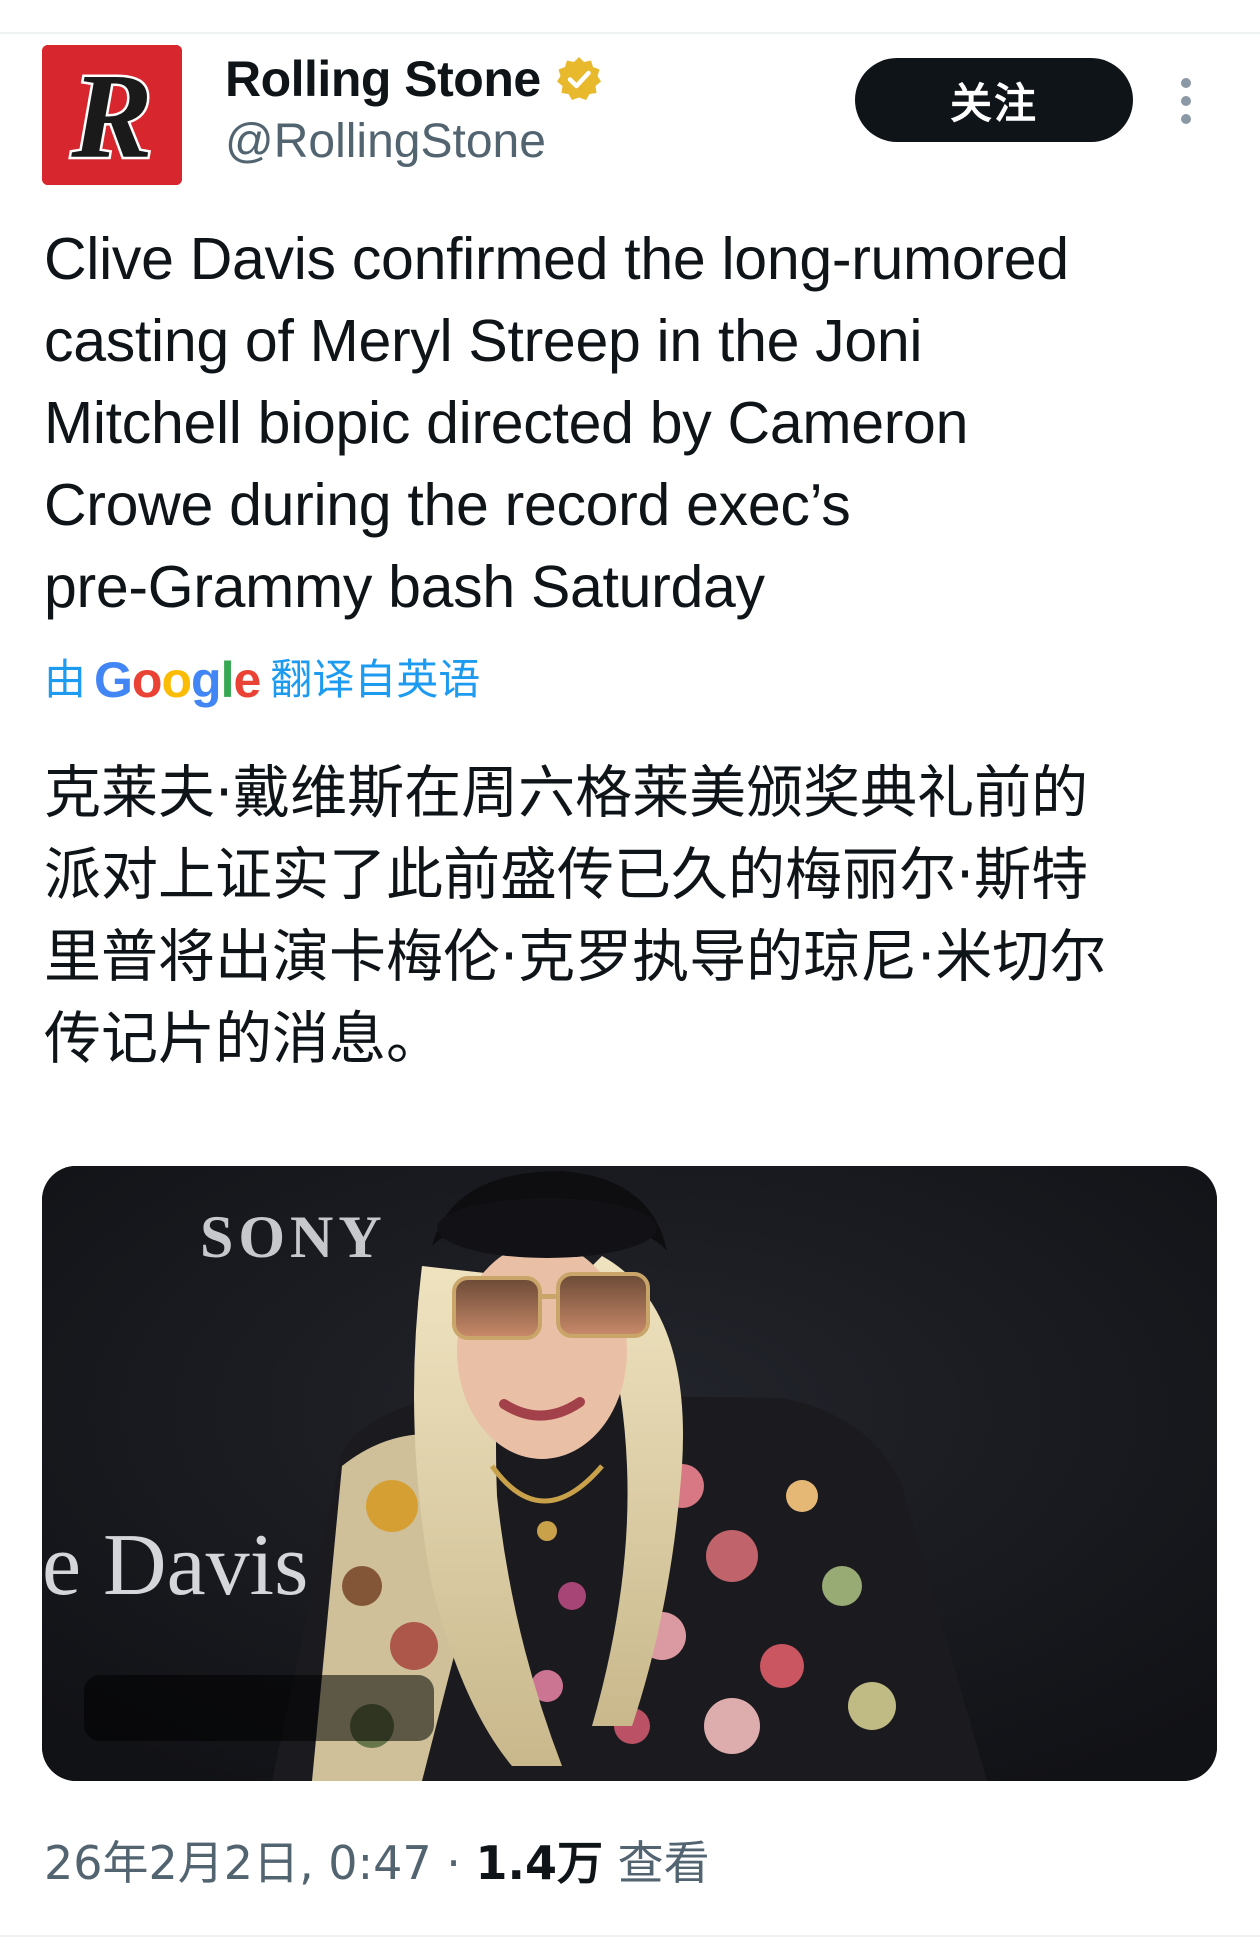 Image resolution: width=1260 pixels, height=1944 pixels. Describe the element at coordinates (579, 79) in the screenshot. I see `verified-badge-icon` at that location.